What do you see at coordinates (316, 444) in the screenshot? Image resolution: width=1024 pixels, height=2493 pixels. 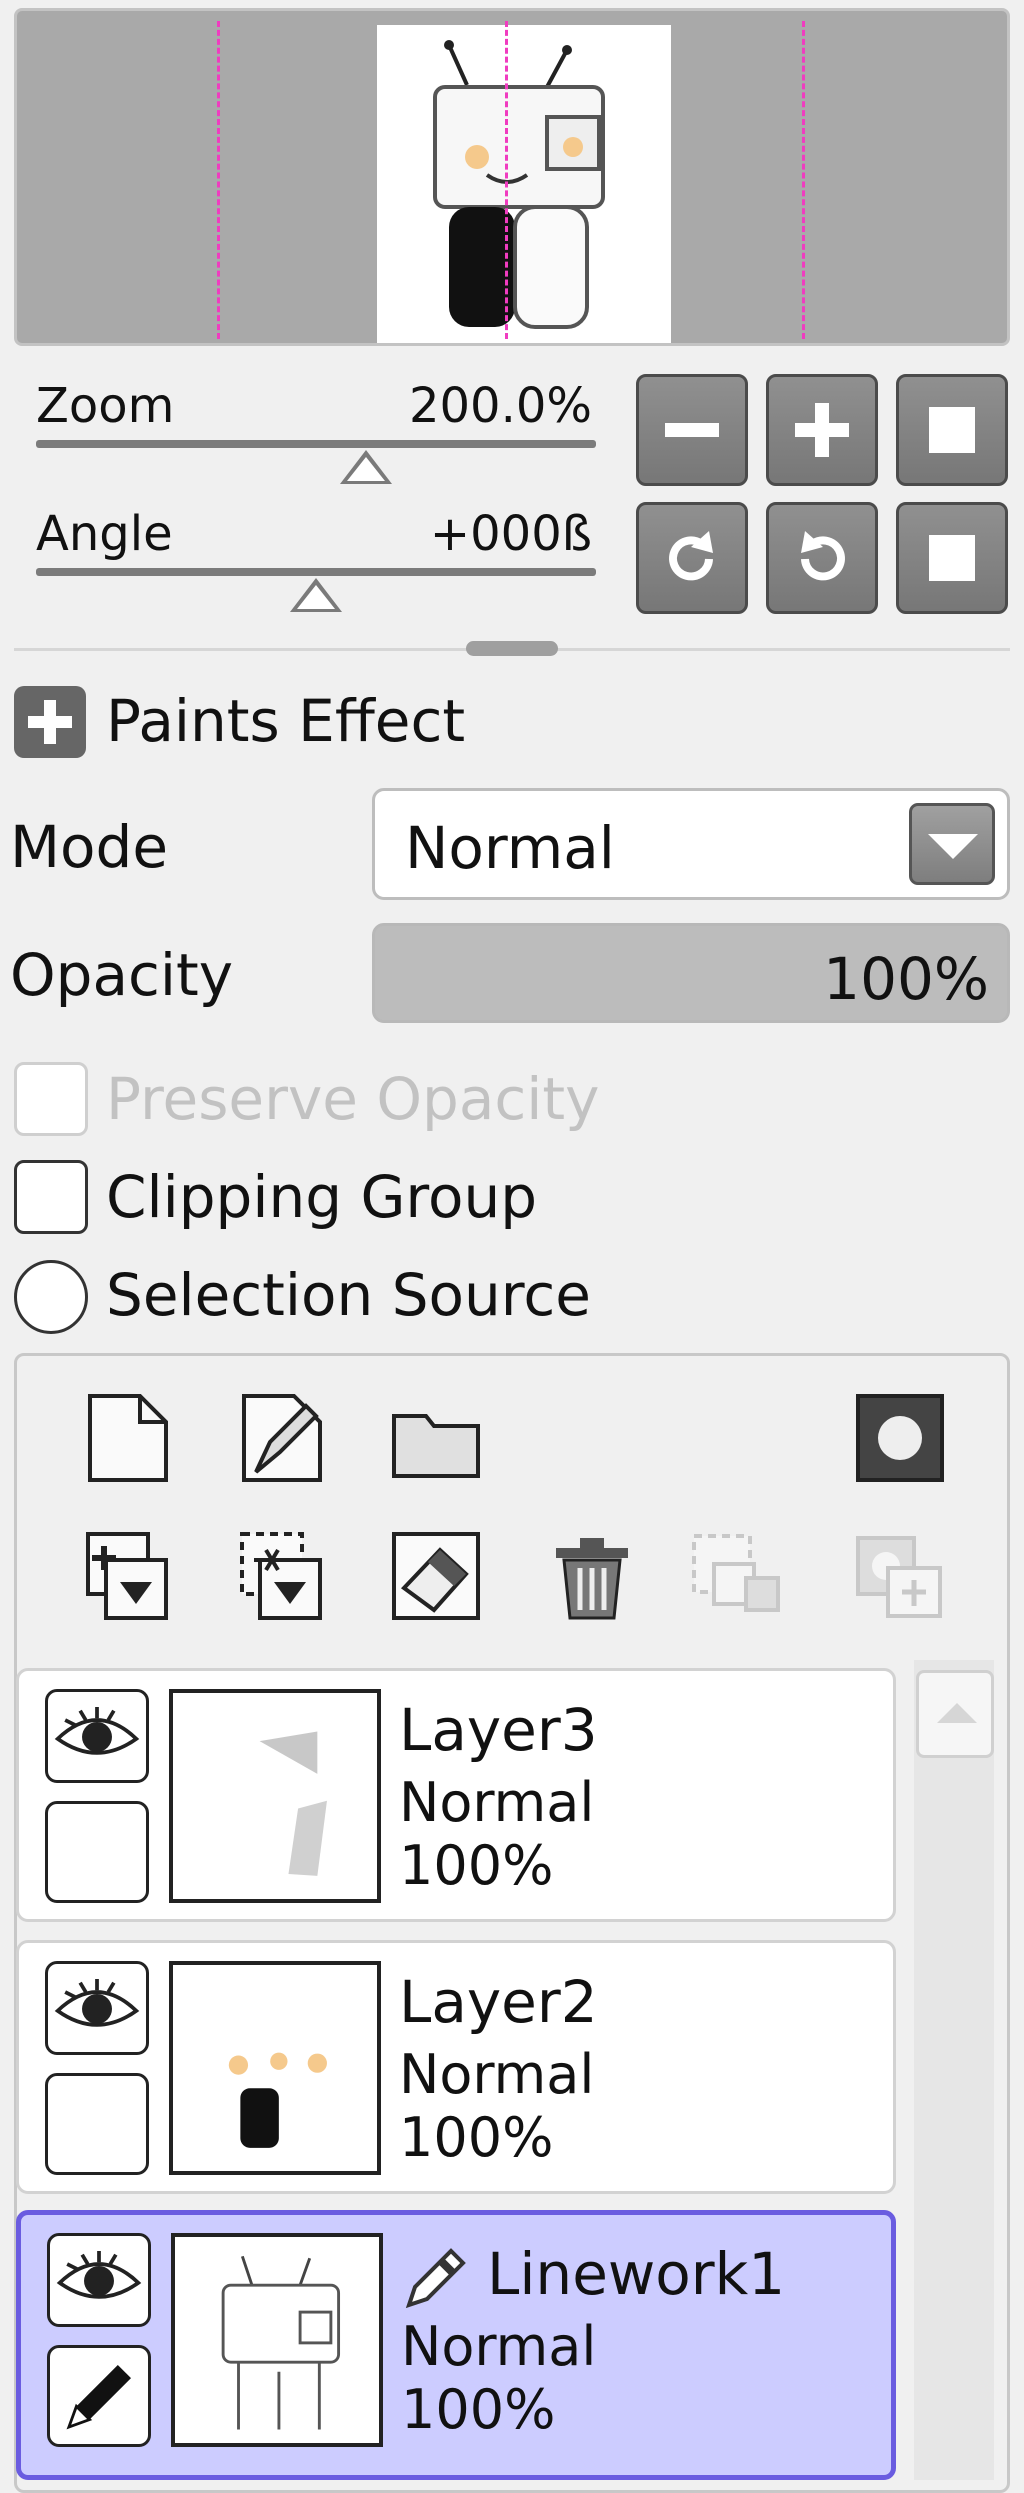 I see `zoom-slider-track` at bounding box center [316, 444].